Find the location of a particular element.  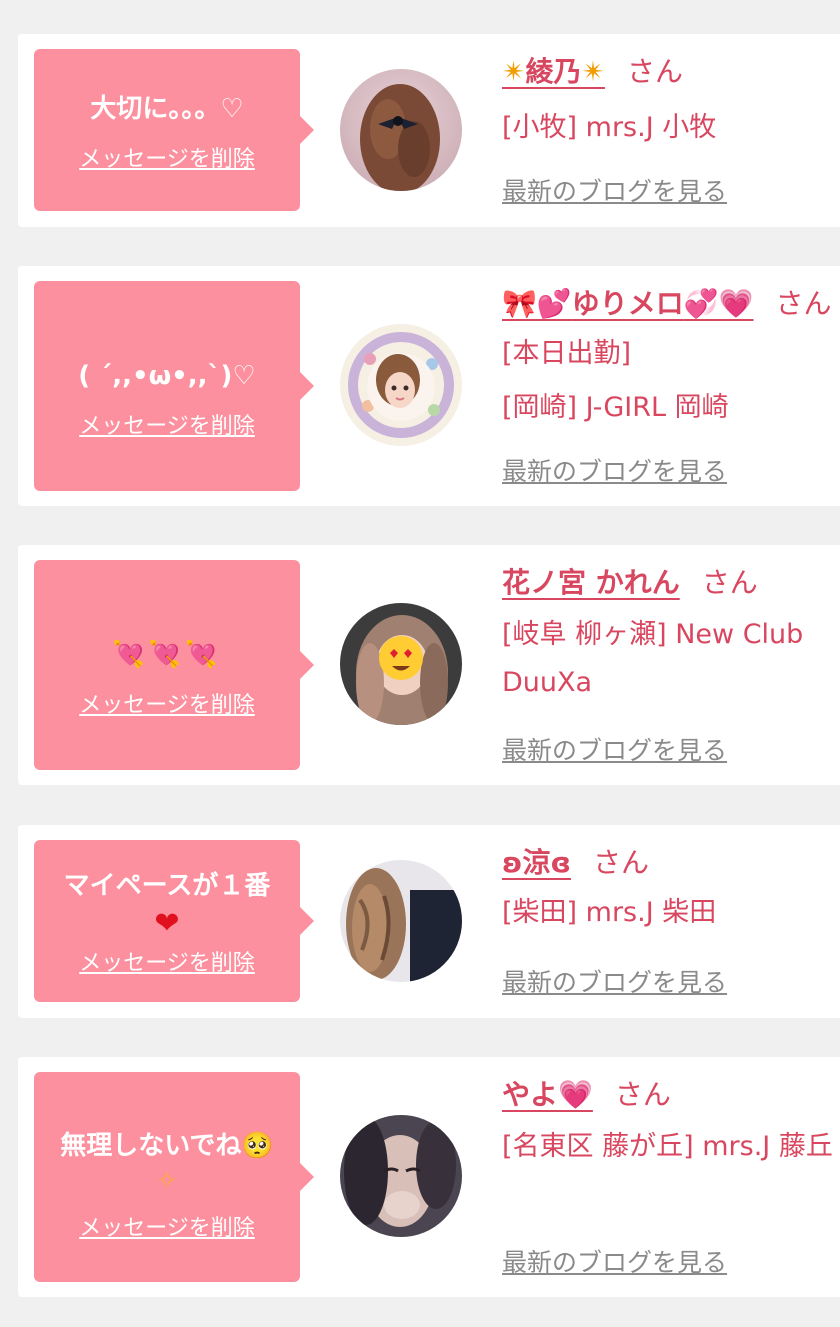

message-bubble: 💘💘💘 メッセージを削除 is located at coordinates (174, 665).